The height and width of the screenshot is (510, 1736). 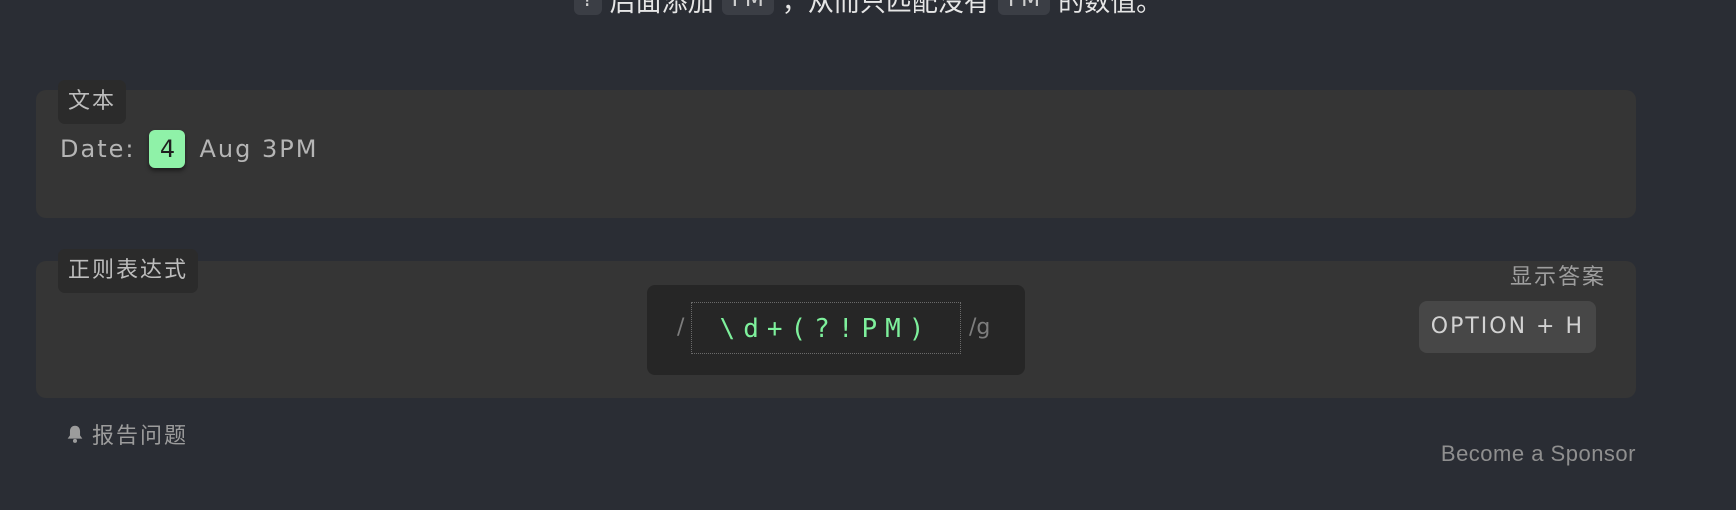 I want to click on show-answer-link: 显示答案, so click(x=1558, y=275).